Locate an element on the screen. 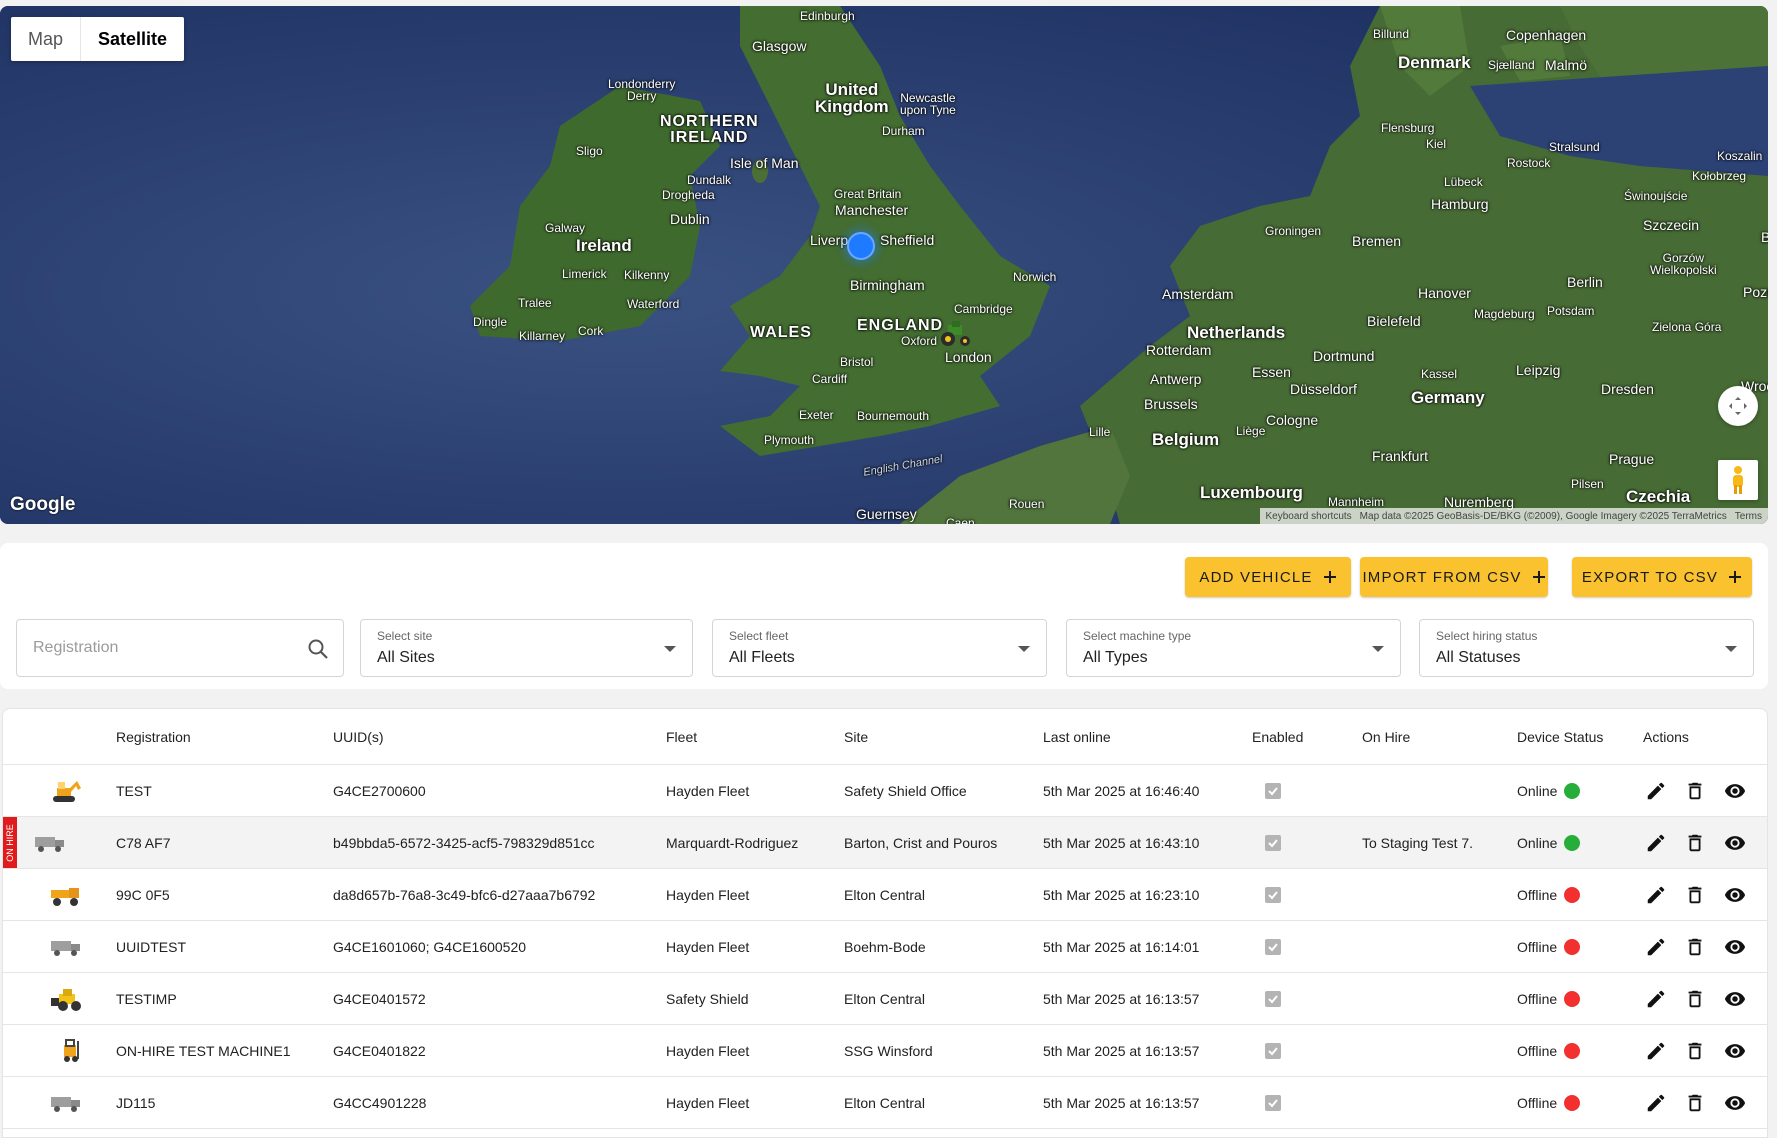  export-csv-label: EXPORT TO CSV is located at coordinates (1650, 577).